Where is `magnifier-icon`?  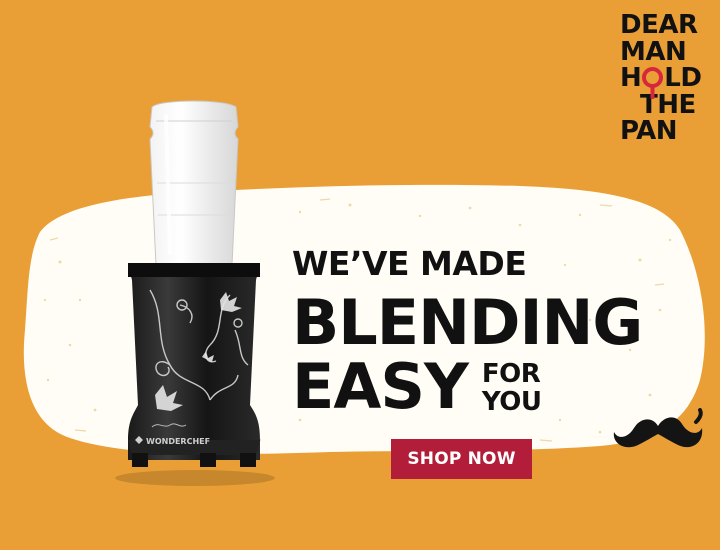 magnifier-icon is located at coordinates (653, 83).